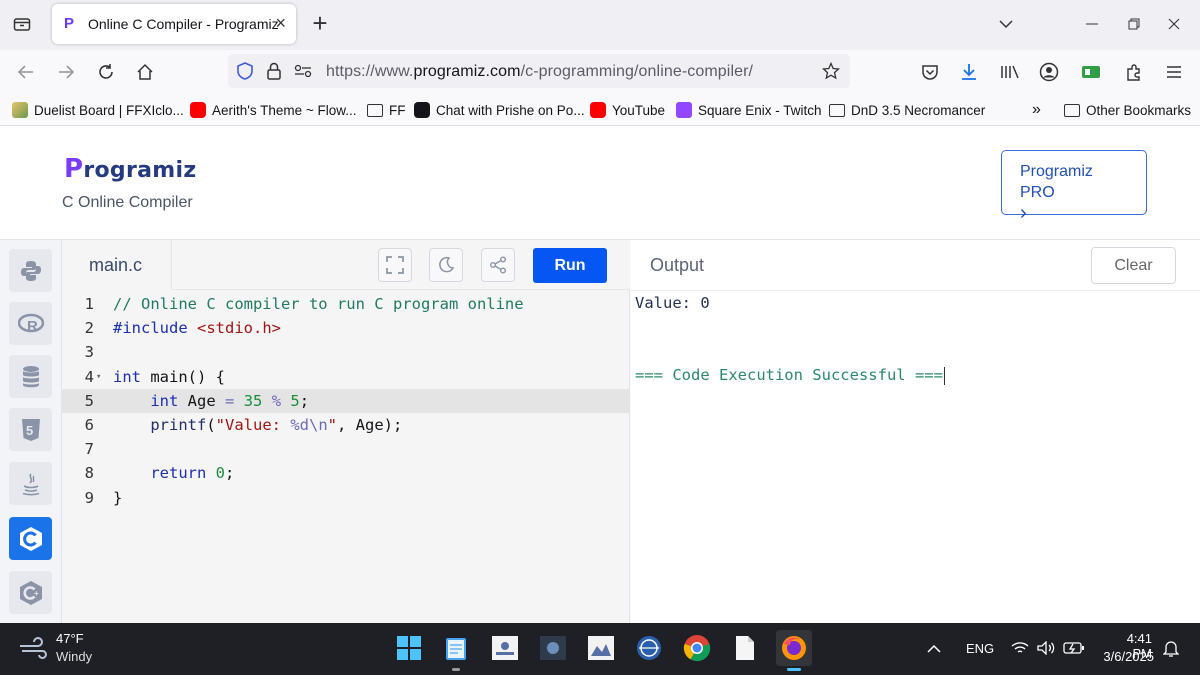 The height and width of the screenshot is (675, 1200). I want to click on language-python-button, so click(30, 270).